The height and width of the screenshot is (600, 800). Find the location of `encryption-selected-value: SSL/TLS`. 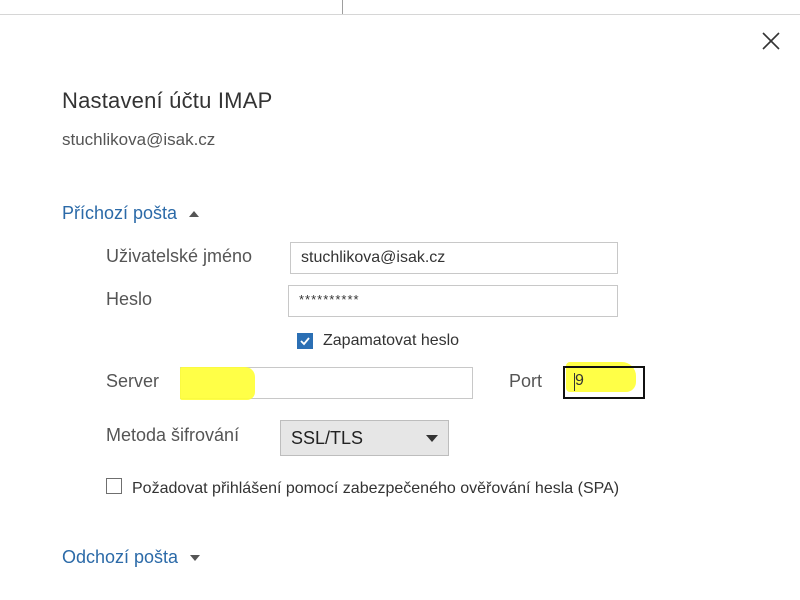

encryption-selected-value: SSL/TLS is located at coordinates (327, 438).